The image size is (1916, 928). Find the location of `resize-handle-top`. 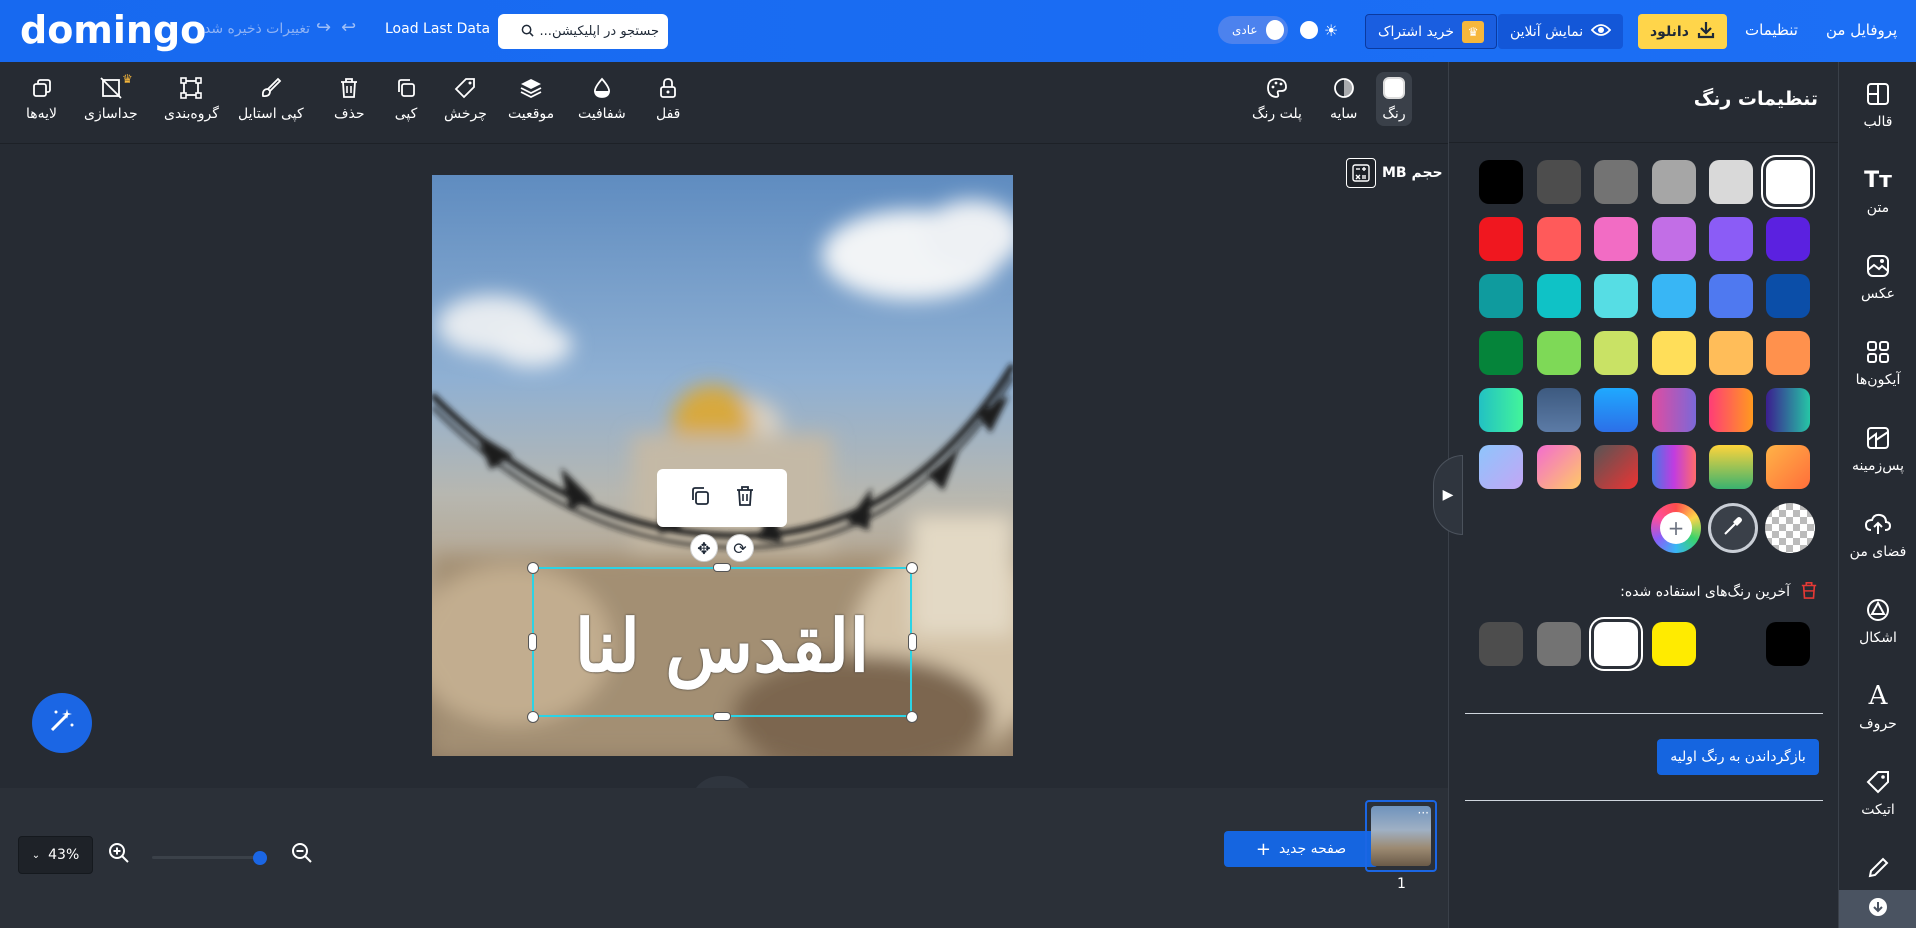

resize-handle-top is located at coordinates (722, 567).